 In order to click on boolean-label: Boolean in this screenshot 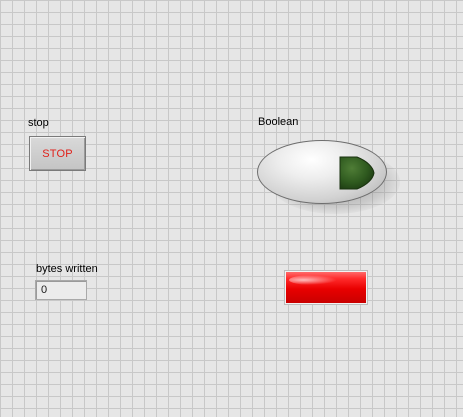, I will do `click(278, 122)`.